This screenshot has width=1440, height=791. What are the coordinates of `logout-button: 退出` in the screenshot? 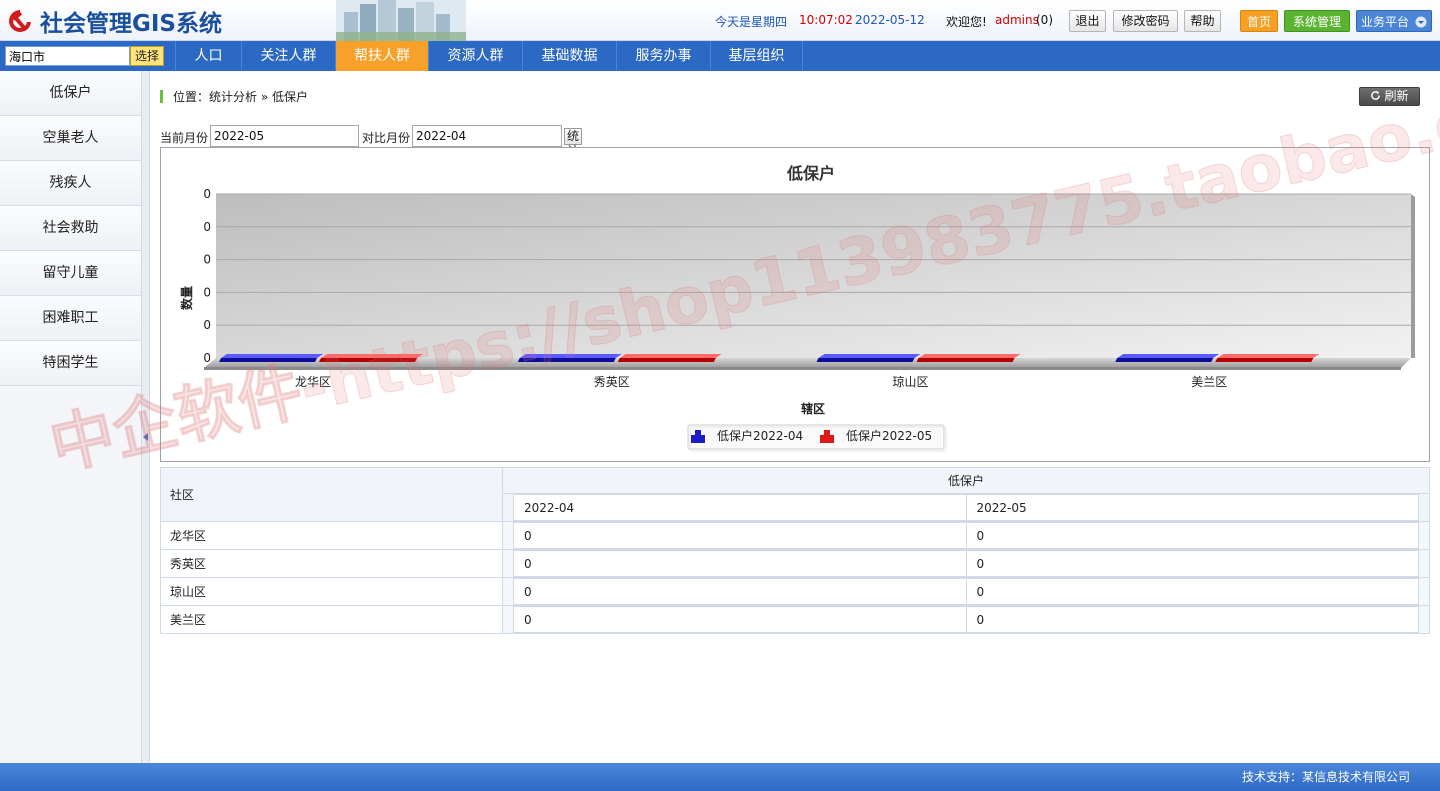 It's located at (1087, 21).